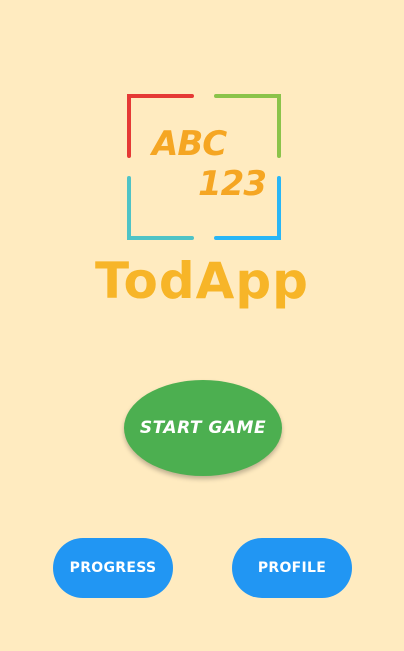 The width and height of the screenshot is (404, 651). What do you see at coordinates (189, 144) in the screenshot?
I see `logo-text-abc: ABC` at bounding box center [189, 144].